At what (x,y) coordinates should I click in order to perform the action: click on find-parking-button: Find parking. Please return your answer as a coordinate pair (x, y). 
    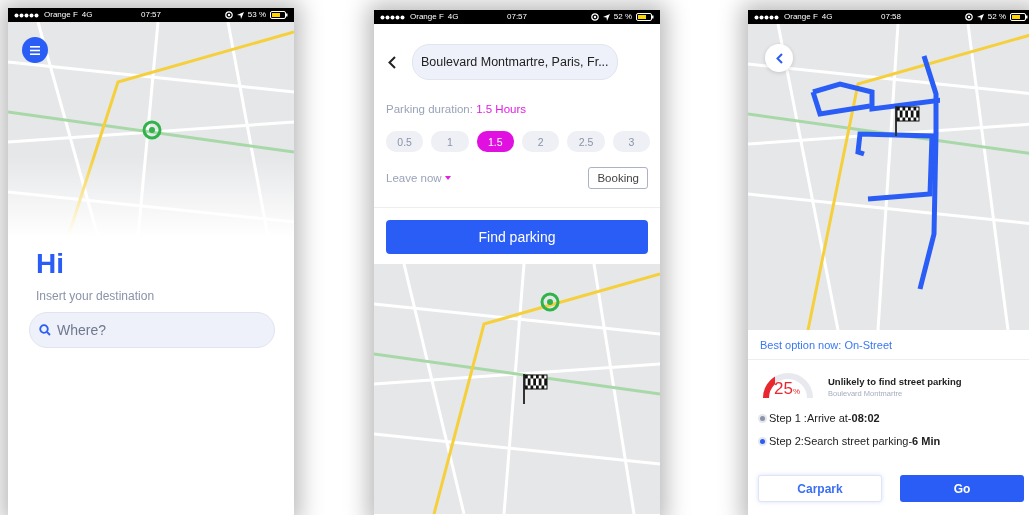
    Looking at the image, I should click on (517, 237).